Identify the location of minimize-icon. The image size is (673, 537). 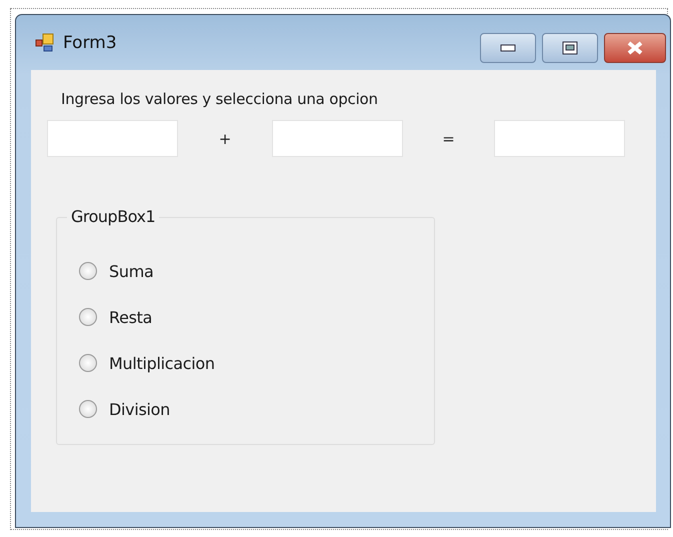
(508, 48).